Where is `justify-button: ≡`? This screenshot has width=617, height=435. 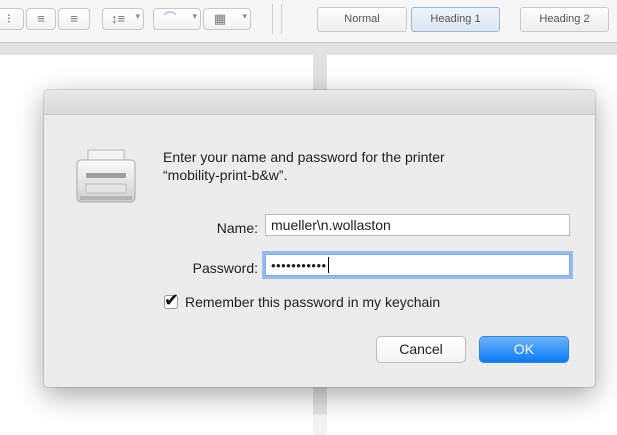 justify-button: ≡ is located at coordinates (74, 19).